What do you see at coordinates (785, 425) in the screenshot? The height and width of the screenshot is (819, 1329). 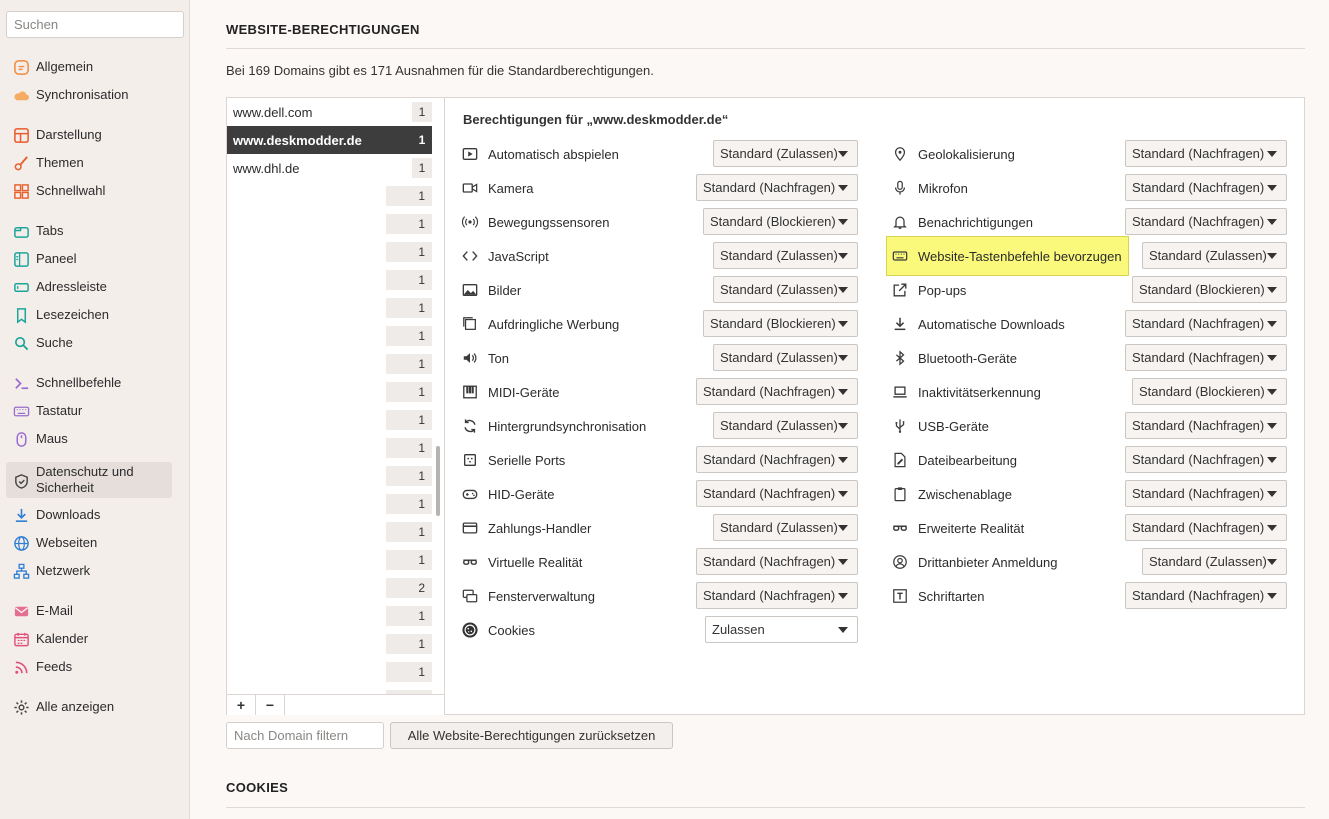 I see `permission-select-hintergrundsynchronisation: Standard (Zulassen)` at bounding box center [785, 425].